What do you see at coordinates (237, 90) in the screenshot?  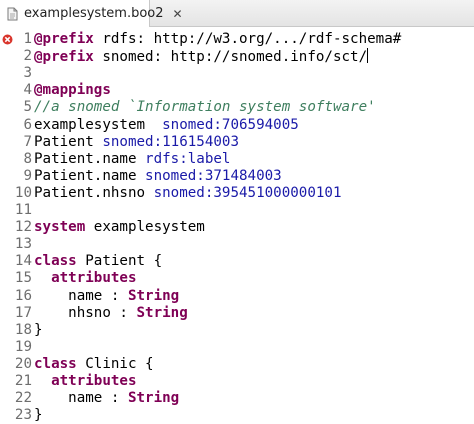 I see `code-line: 4 @mappings` at bounding box center [237, 90].